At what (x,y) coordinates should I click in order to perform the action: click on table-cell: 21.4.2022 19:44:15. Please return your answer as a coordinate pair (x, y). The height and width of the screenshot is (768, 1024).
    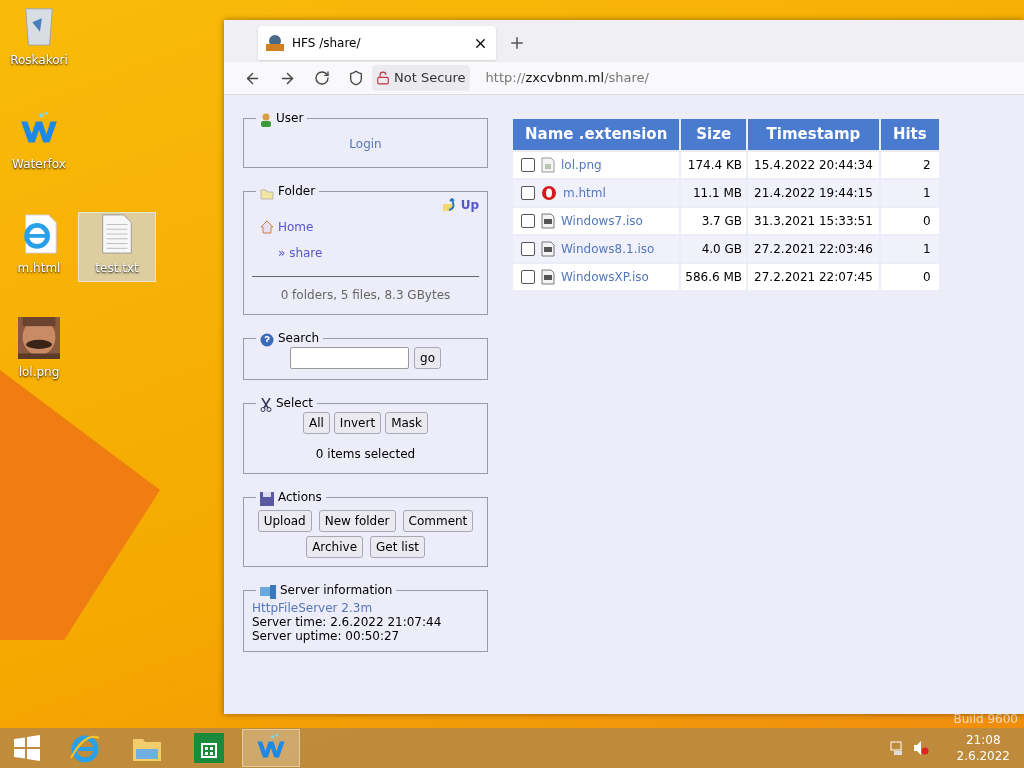
    Looking at the image, I should click on (813, 193).